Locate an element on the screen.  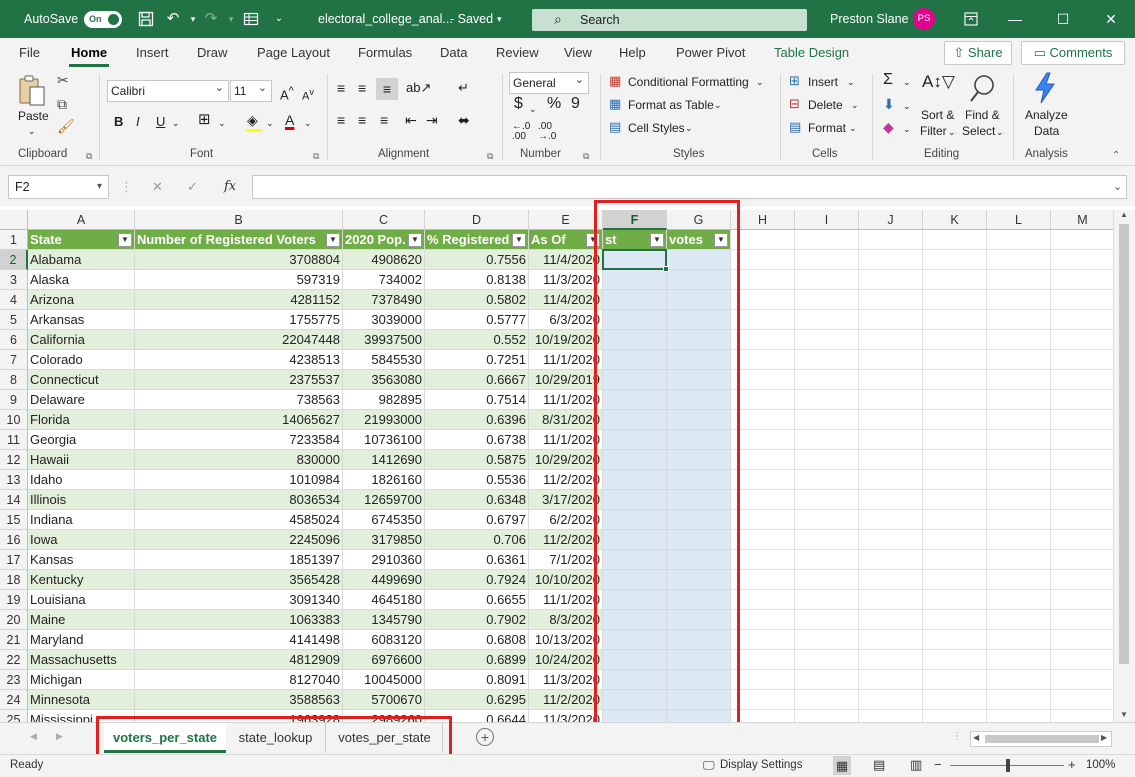
insert-function-button: fx is located at coordinates (230, 187).